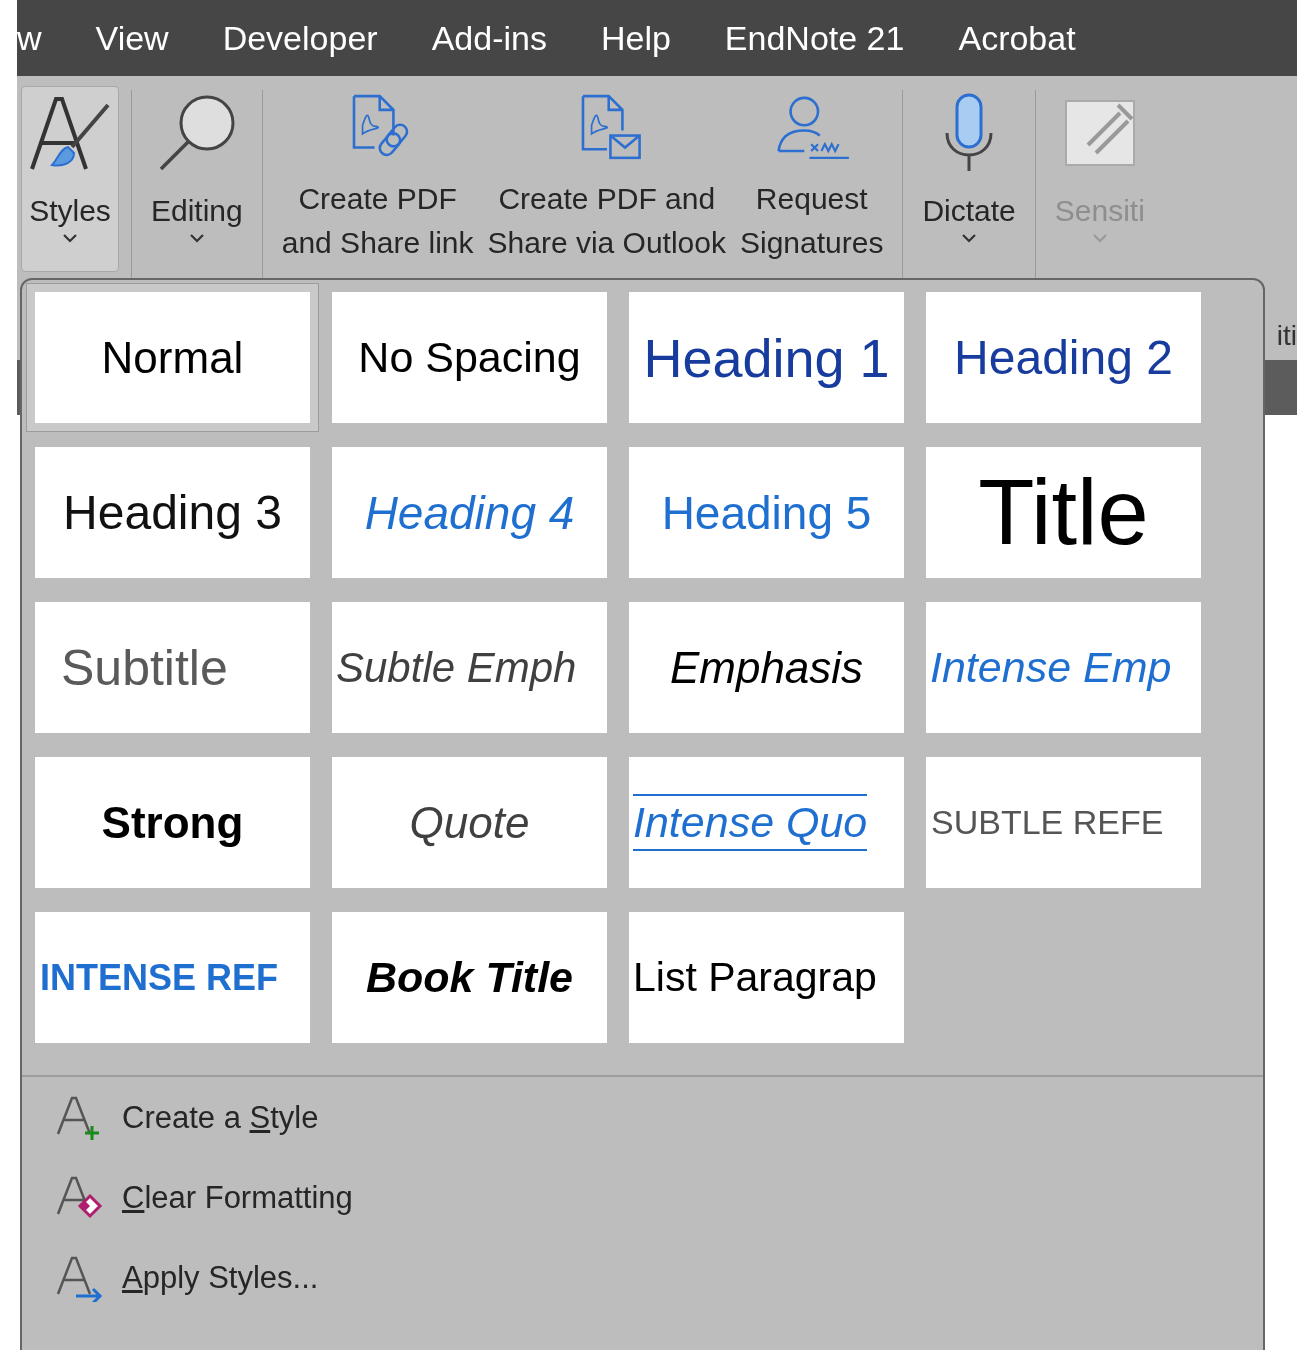  I want to click on style-tile: List Paragrap, so click(766, 977).